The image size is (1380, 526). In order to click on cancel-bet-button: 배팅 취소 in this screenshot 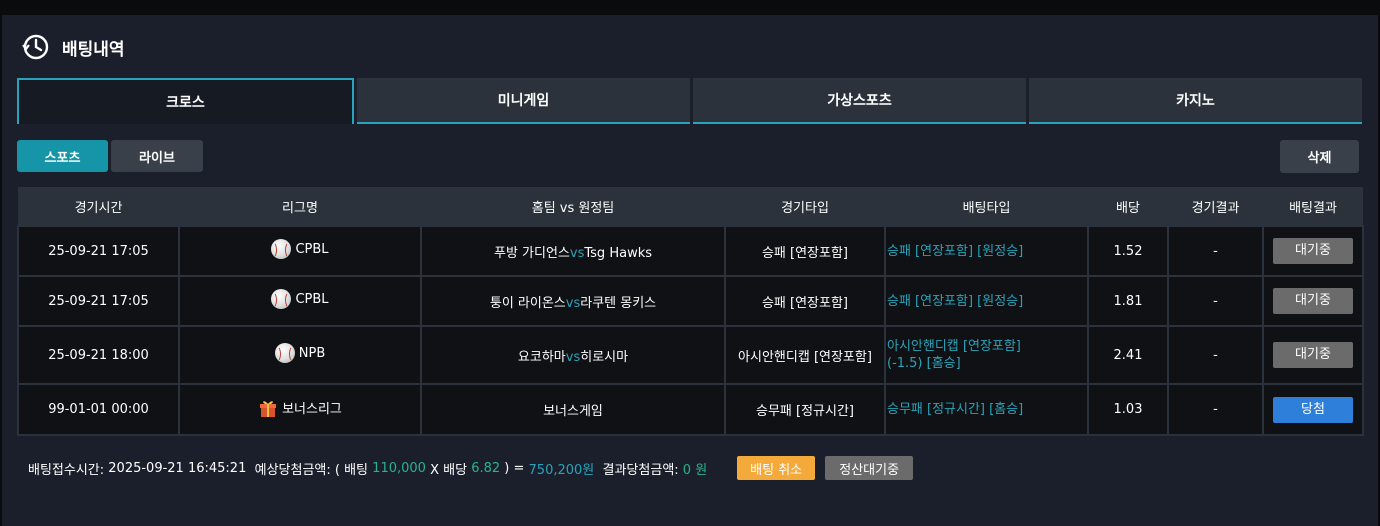, I will do `click(776, 468)`.